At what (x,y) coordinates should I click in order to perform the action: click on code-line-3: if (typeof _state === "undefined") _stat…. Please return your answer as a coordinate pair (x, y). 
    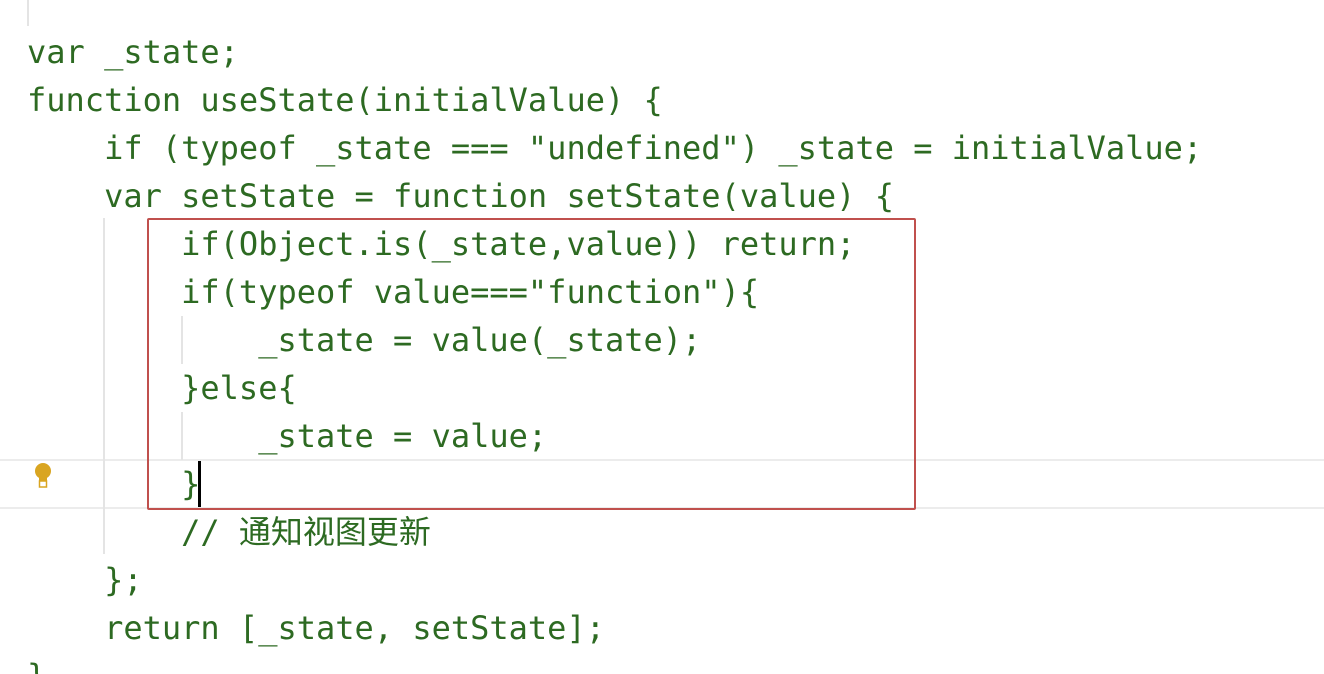
    Looking at the image, I should click on (614, 148).